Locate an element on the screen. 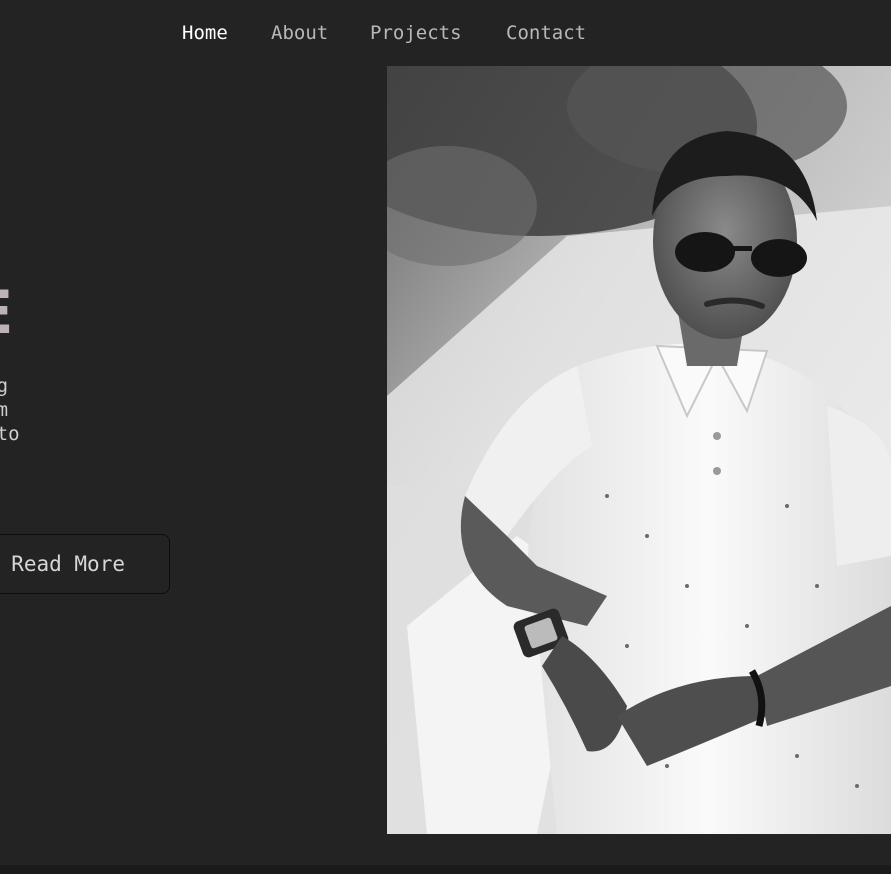  read-more-label: Read More is located at coordinates (68, 564).